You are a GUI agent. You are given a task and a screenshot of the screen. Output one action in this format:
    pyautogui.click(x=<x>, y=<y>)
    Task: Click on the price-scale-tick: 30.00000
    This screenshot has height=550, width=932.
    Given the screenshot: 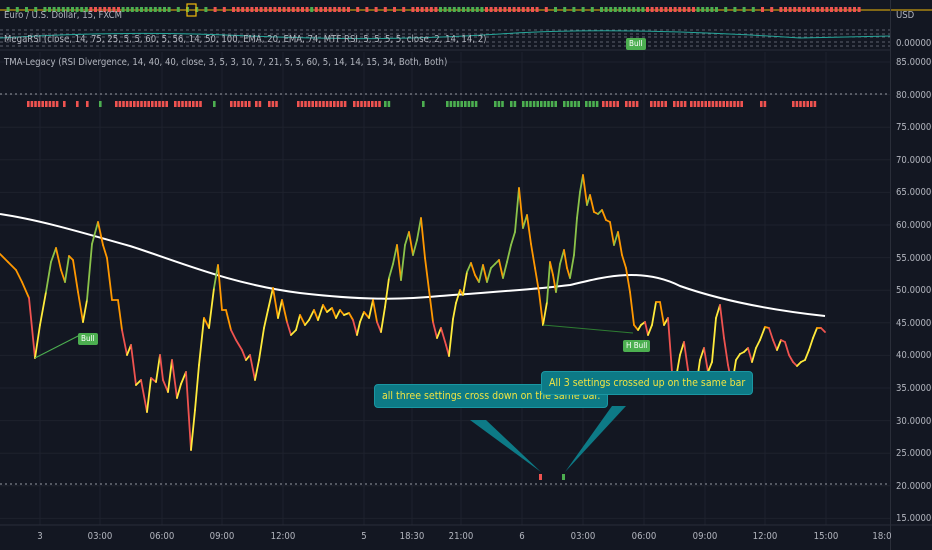 What is the action you would take?
    pyautogui.click(x=914, y=421)
    